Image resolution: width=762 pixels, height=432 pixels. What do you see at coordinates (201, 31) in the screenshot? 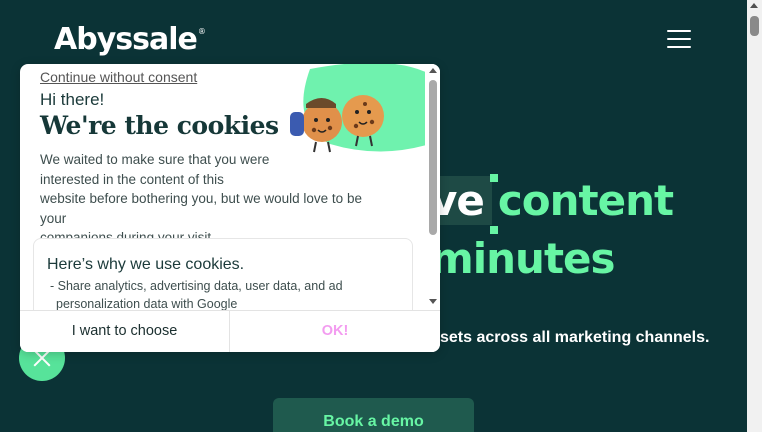
I see `registered-mark: ®` at bounding box center [201, 31].